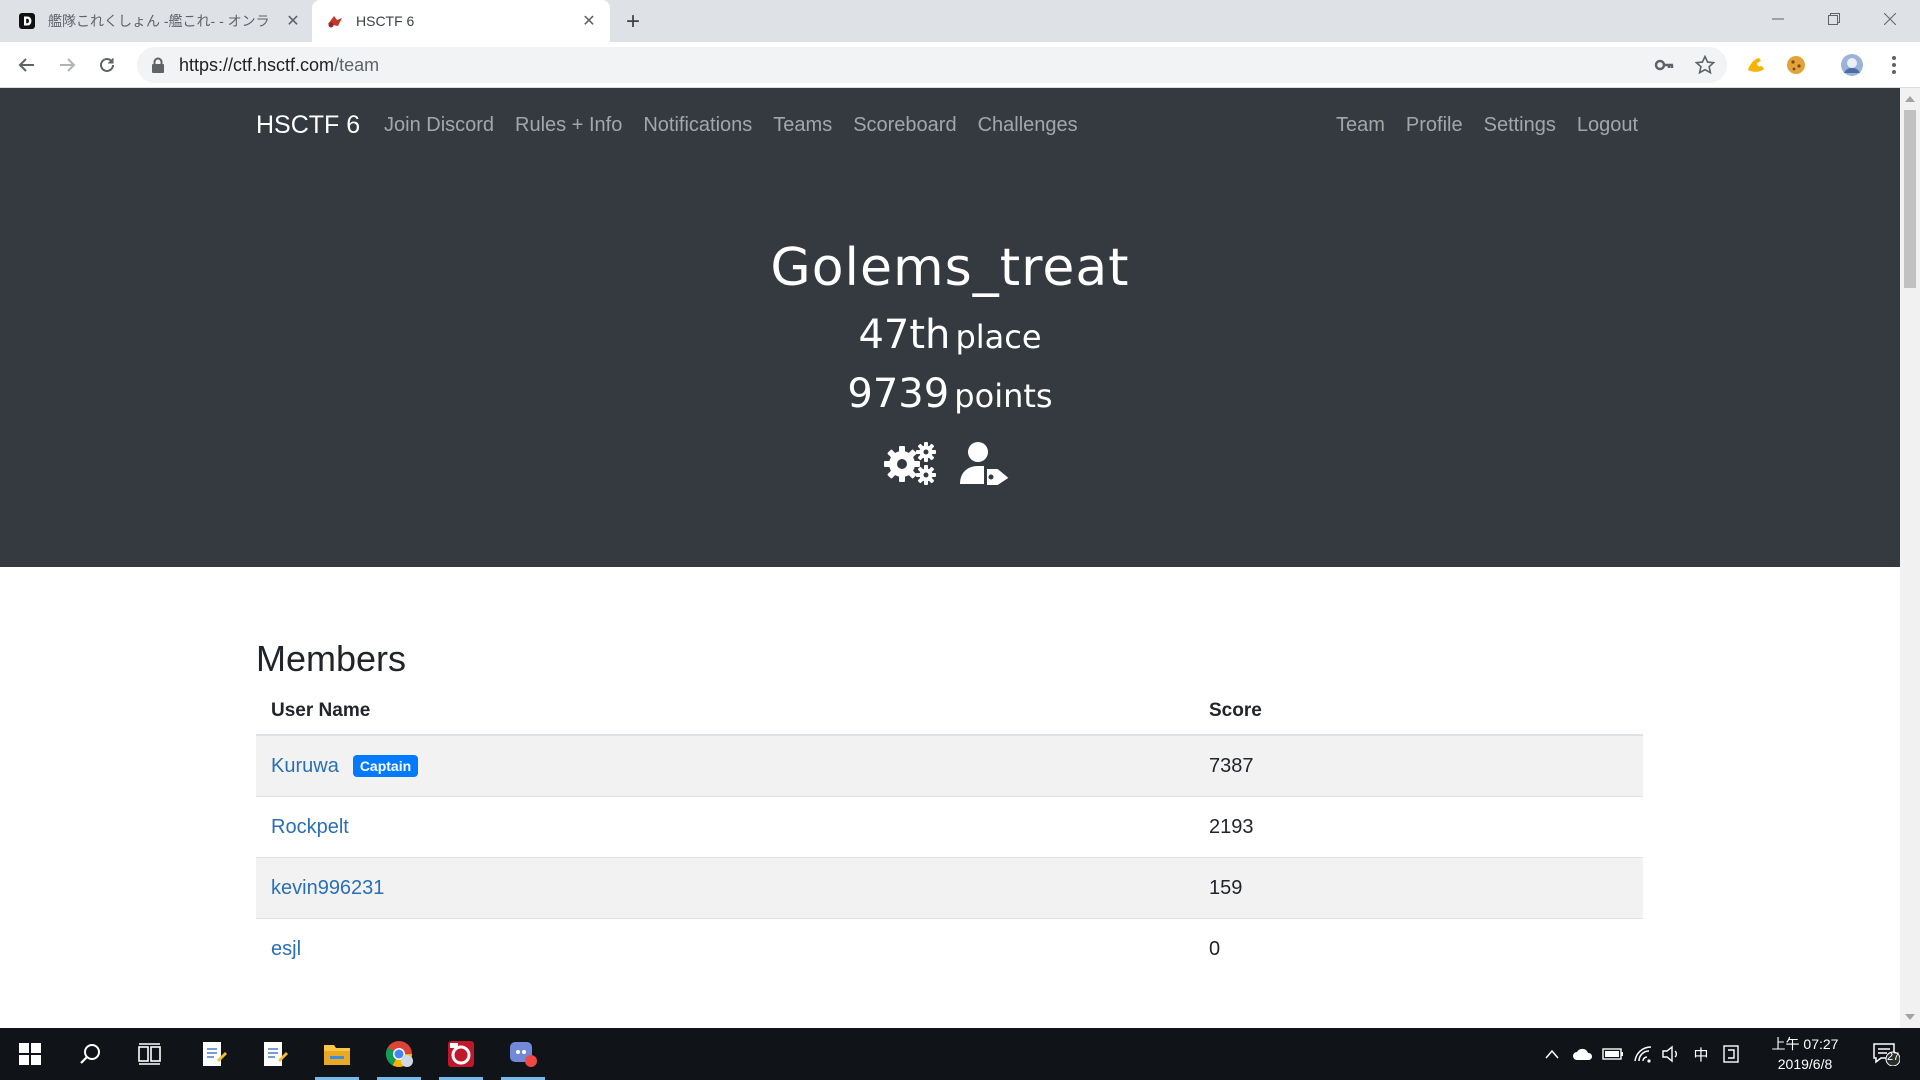  Describe the element at coordinates (1731, 1054) in the screenshot. I see `ime-mode-icon` at that location.